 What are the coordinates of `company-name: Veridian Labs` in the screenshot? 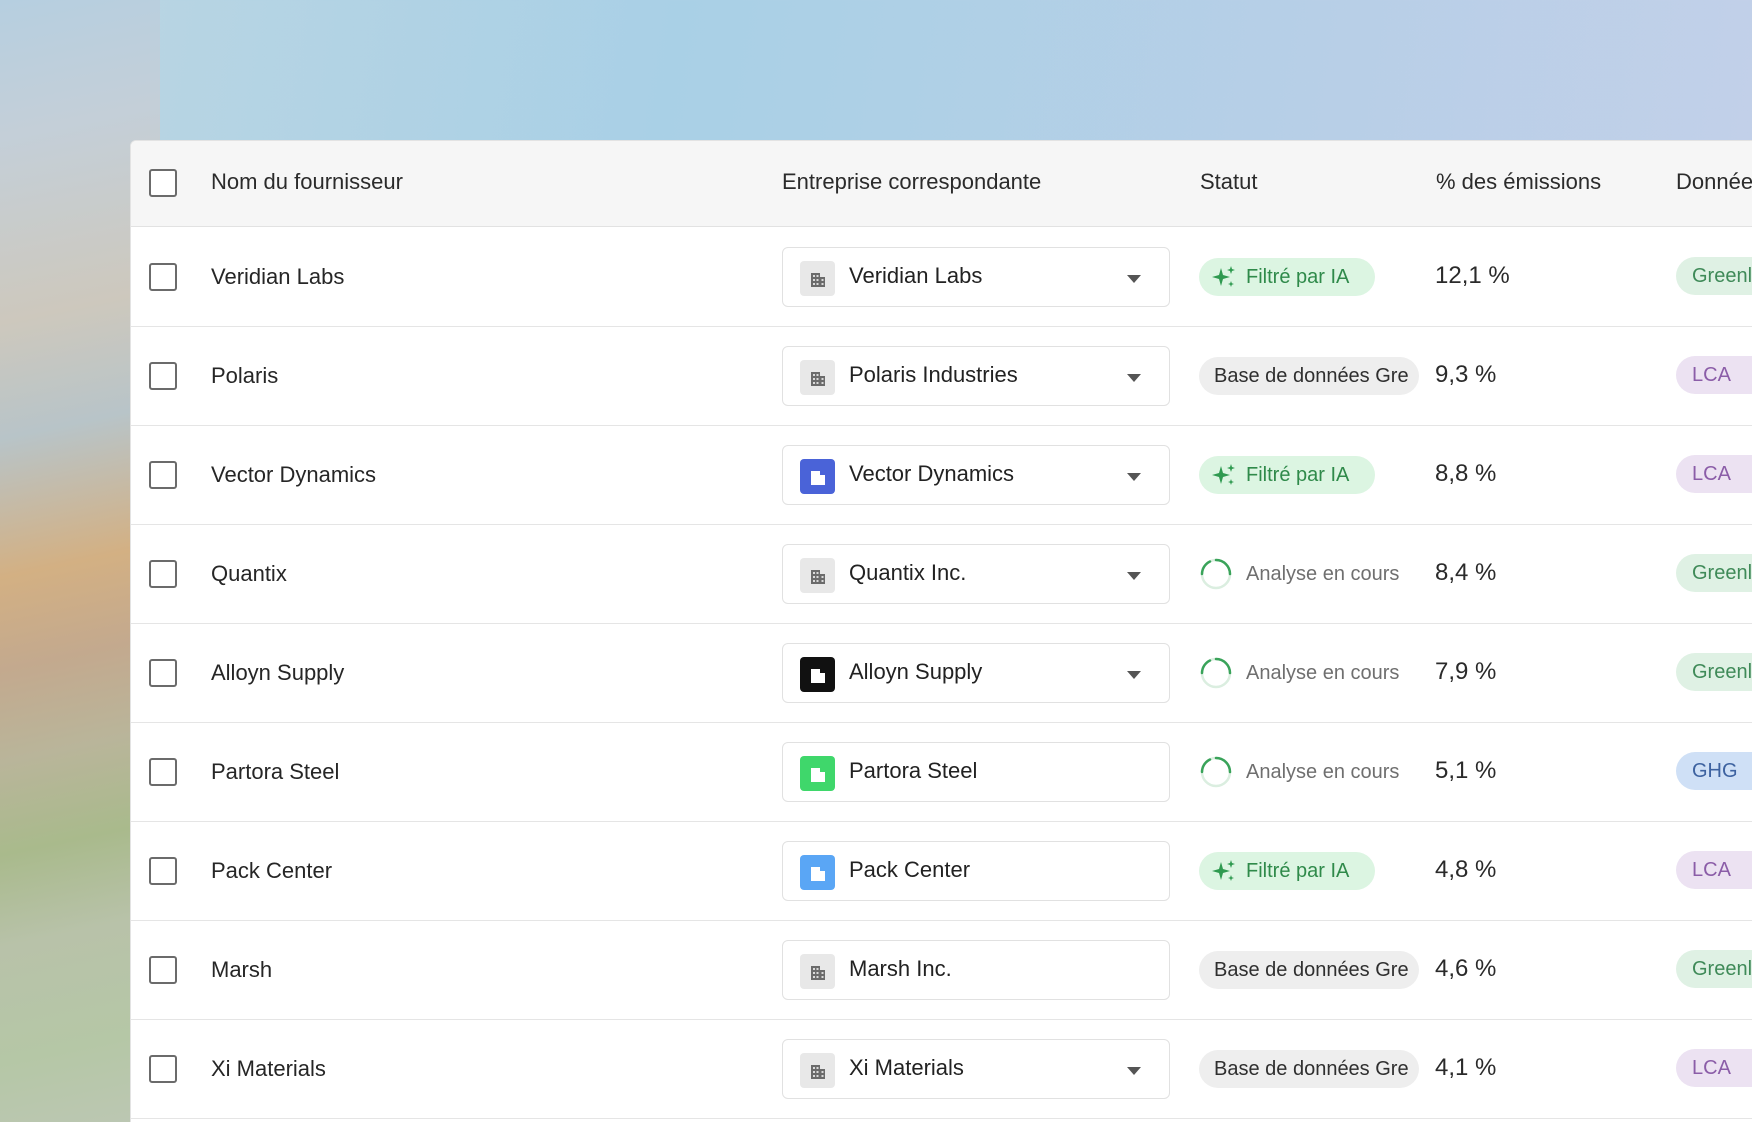 It's located at (916, 275).